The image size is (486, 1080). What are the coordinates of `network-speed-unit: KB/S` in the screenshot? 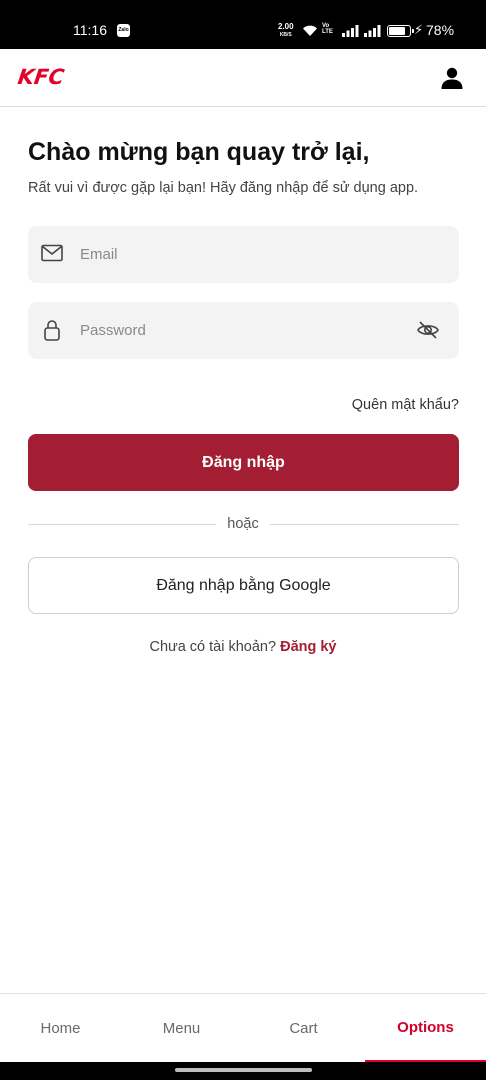 It's located at (285, 35).